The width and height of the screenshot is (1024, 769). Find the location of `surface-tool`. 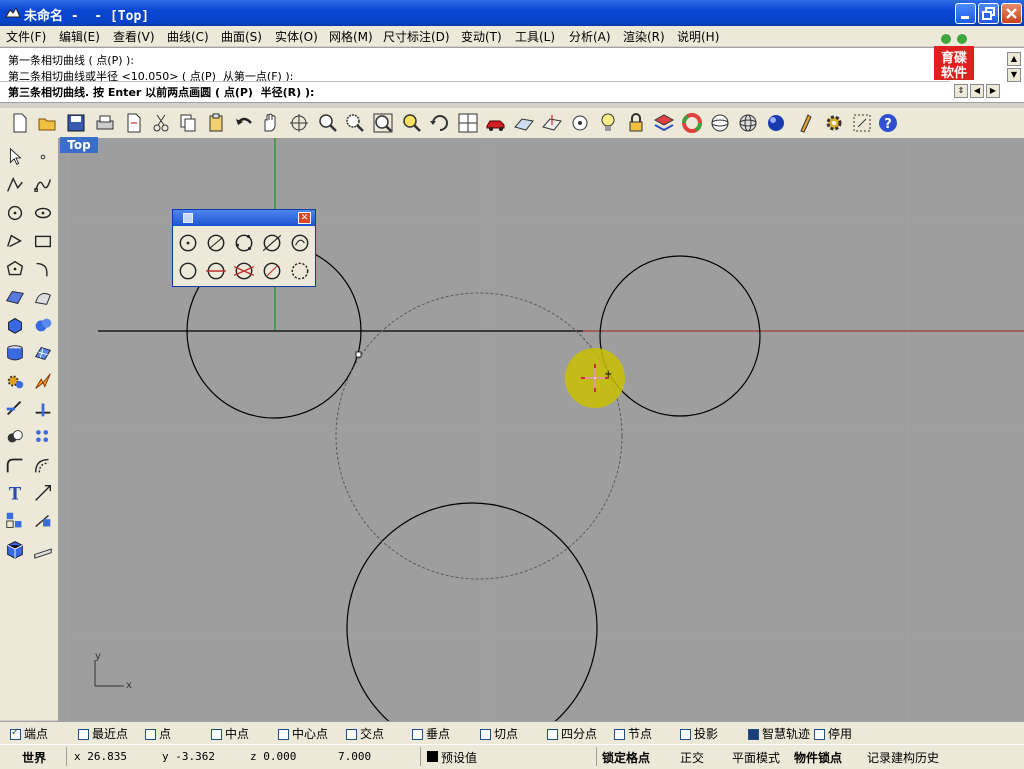

surface-tool is located at coordinates (15, 297).